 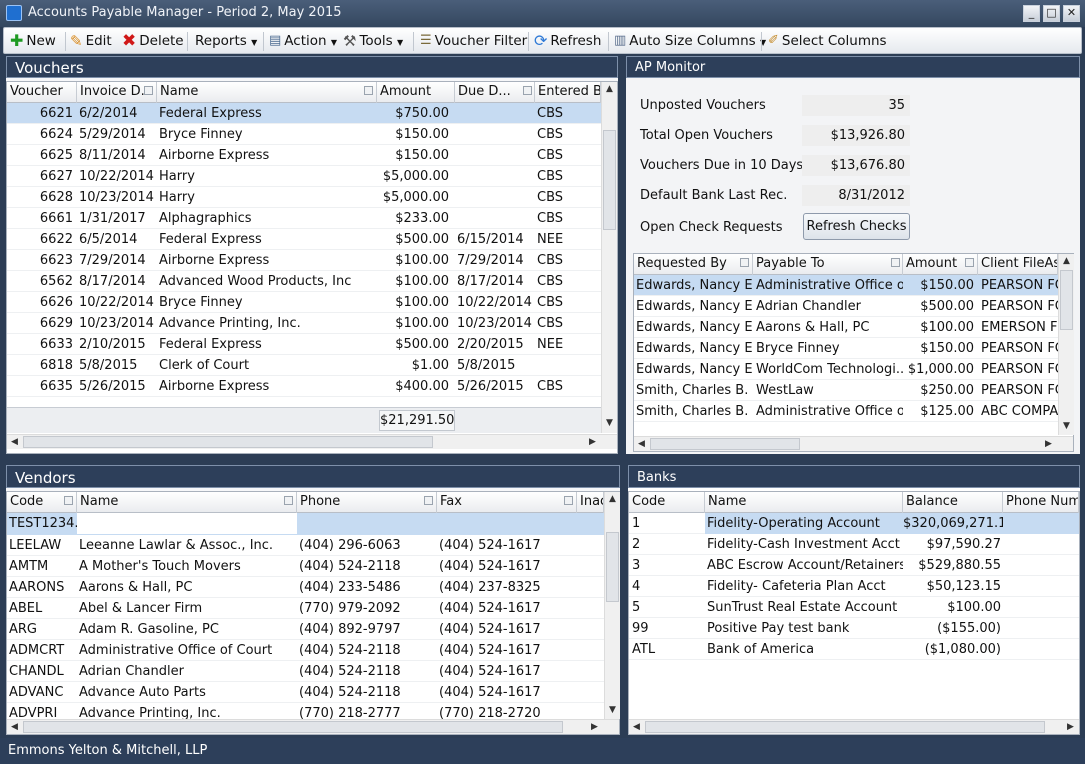 What do you see at coordinates (304, 365) in the screenshot?
I see `voucher-row: 6818 5/8/2015 Clerk of Court $1.00 5/8/2015` at bounding box center [304, 365].